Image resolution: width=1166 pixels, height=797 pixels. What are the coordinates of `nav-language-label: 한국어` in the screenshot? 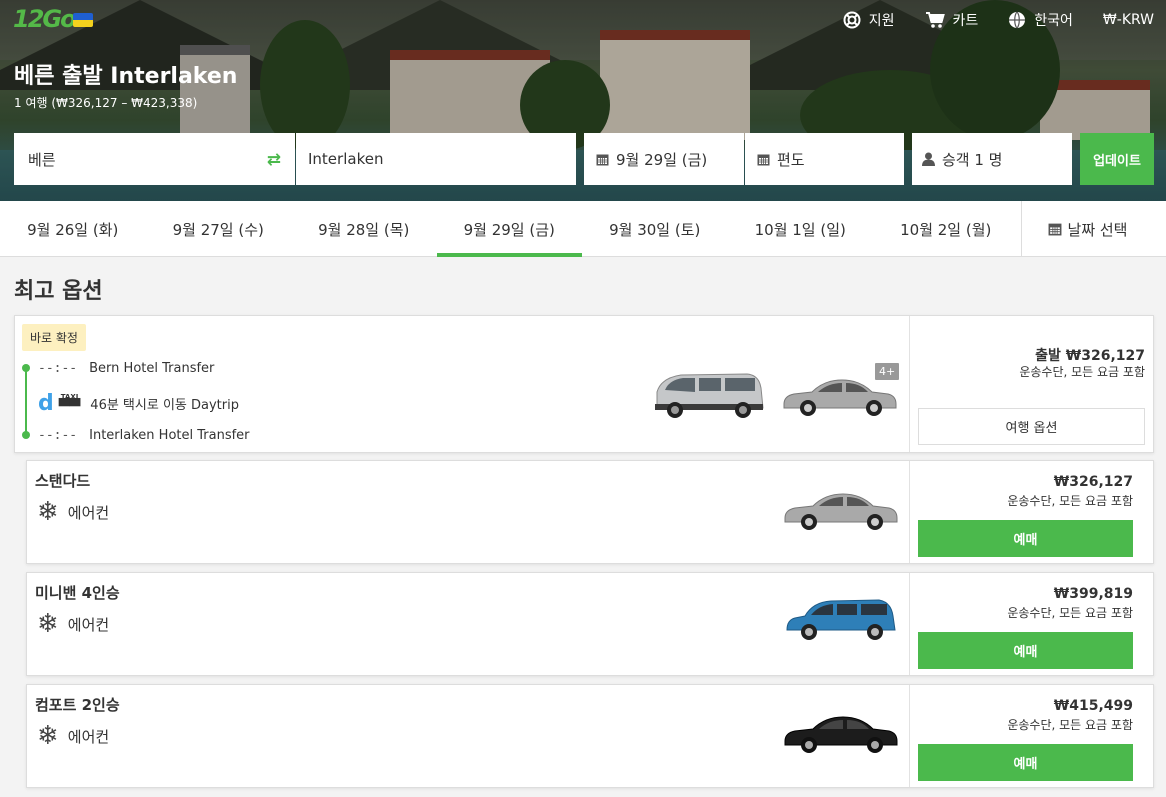 It's located at (1053, 21).